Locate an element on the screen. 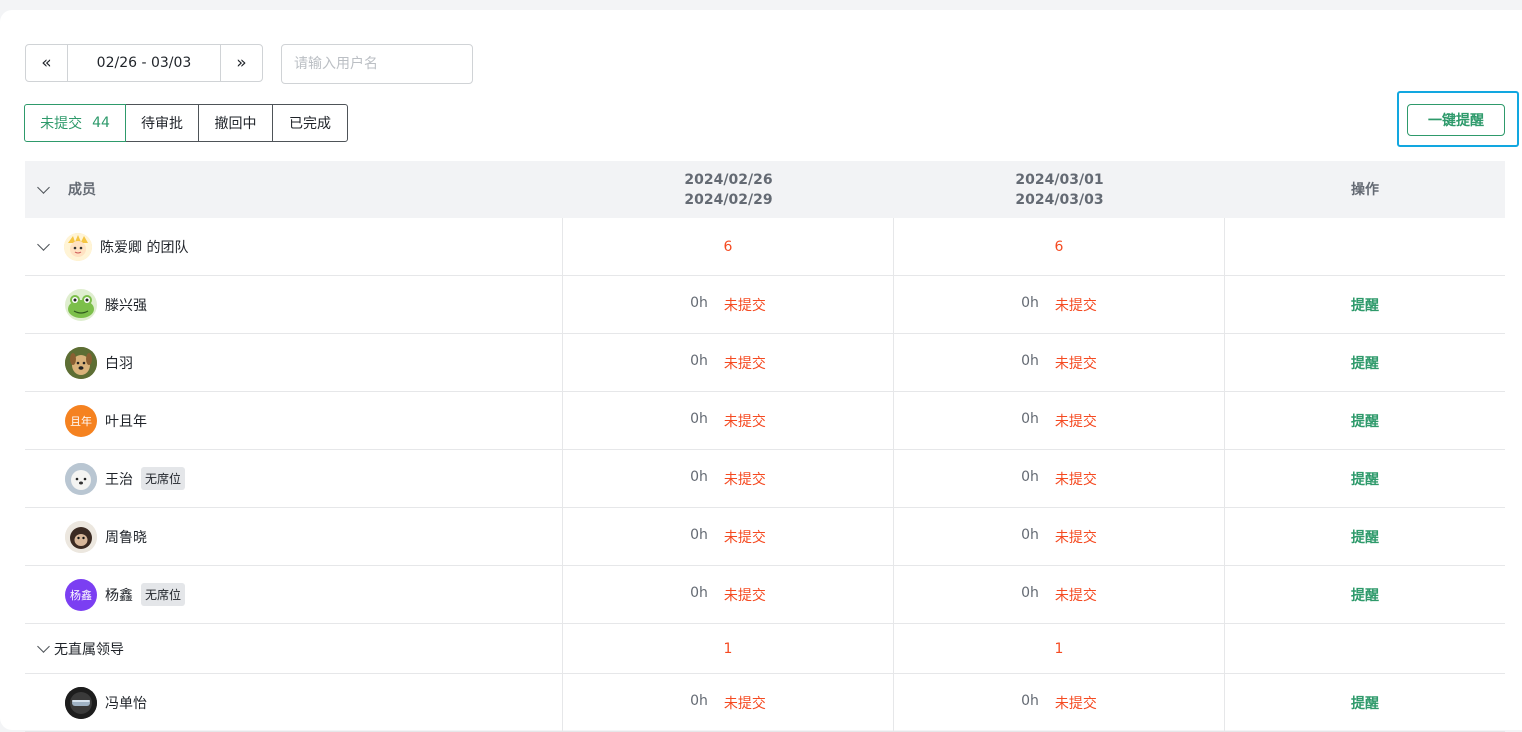  group-week2-cell: 1 is located at coordinates (1059, 648).